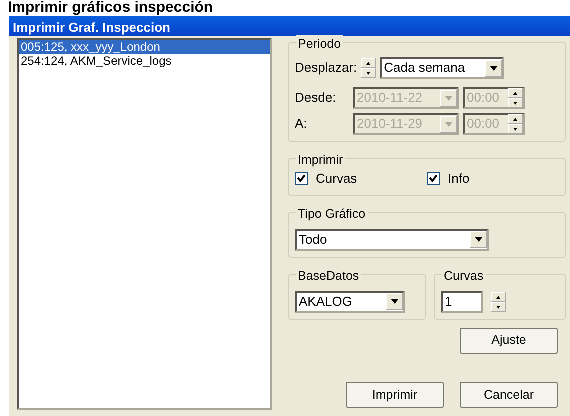  What do you see at coordinates (509, 395) in the screenshot?
I see `cancel-button: Cancelar` at bounding box center [509, 395].